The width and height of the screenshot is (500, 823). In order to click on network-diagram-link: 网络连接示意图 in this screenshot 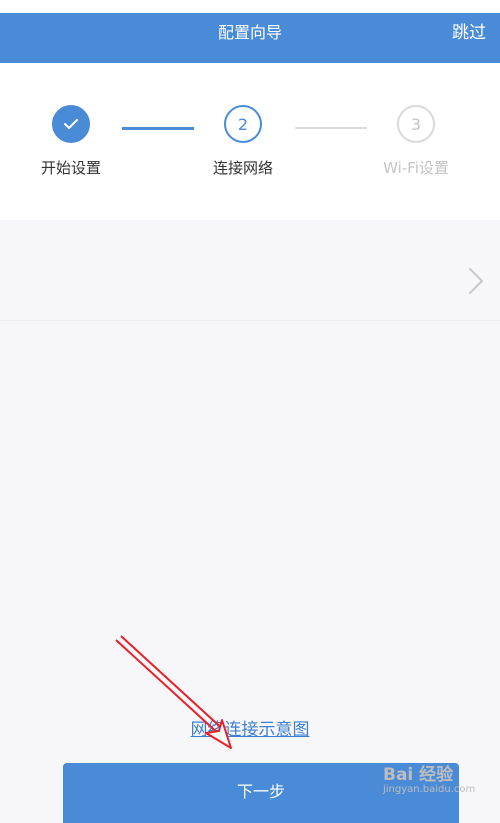, I will do `click(250, 727)`.